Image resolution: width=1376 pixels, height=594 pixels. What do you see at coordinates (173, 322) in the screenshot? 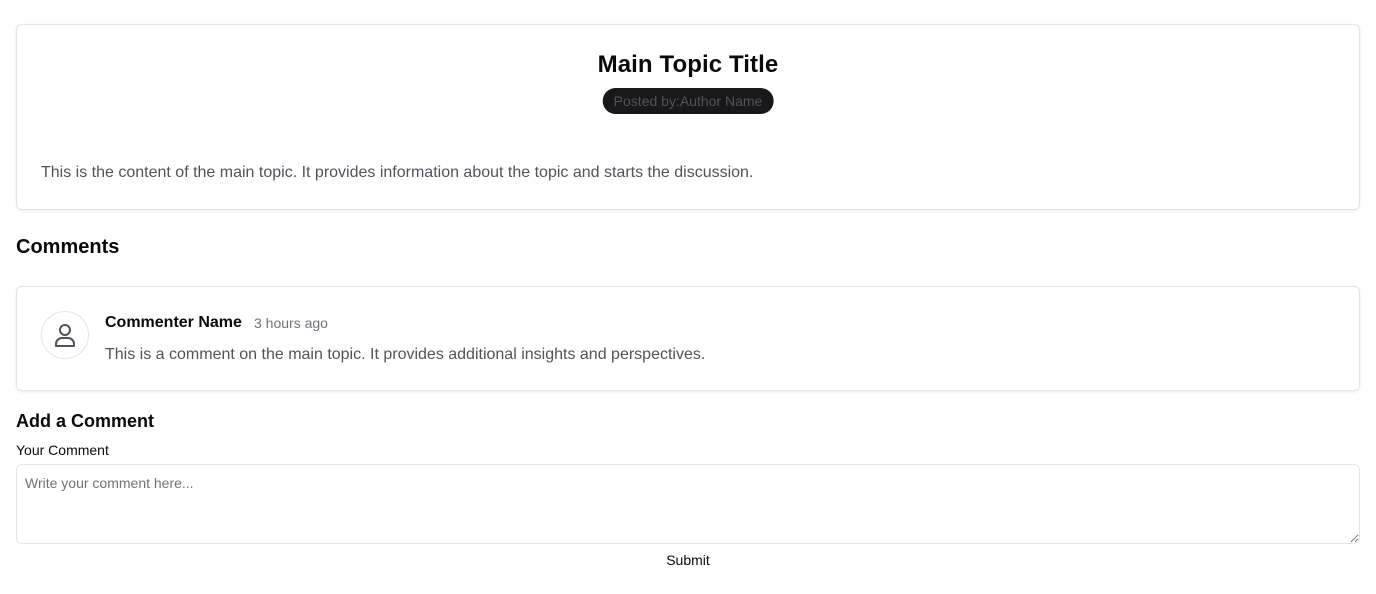
I see `commenter-name: Commenter Name` at bounding box center [173, 322].